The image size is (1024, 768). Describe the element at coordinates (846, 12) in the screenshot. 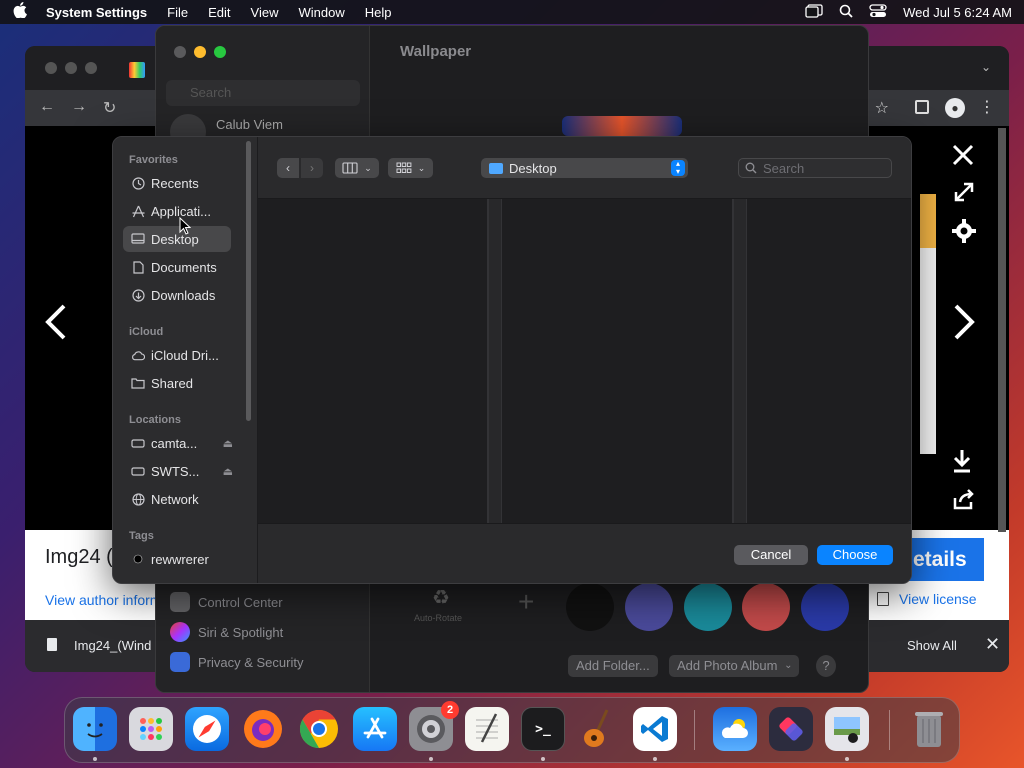

I see `spotlight-search-icon` at that location.